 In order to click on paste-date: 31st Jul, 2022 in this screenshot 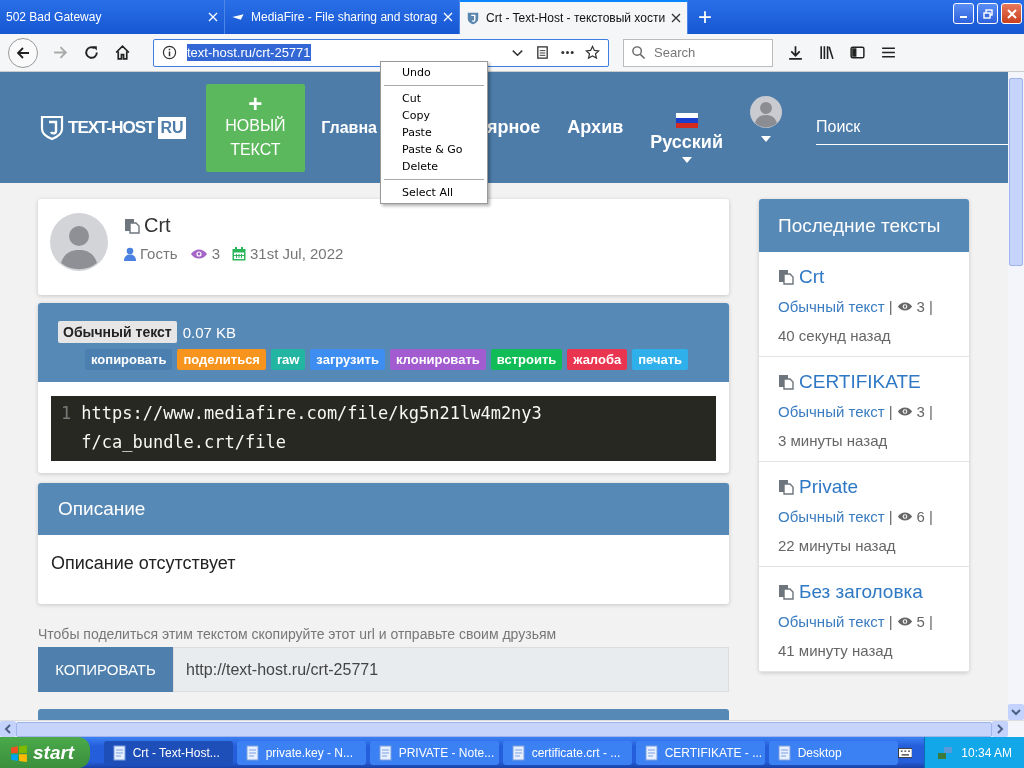, I will do `click(297, 253)`.